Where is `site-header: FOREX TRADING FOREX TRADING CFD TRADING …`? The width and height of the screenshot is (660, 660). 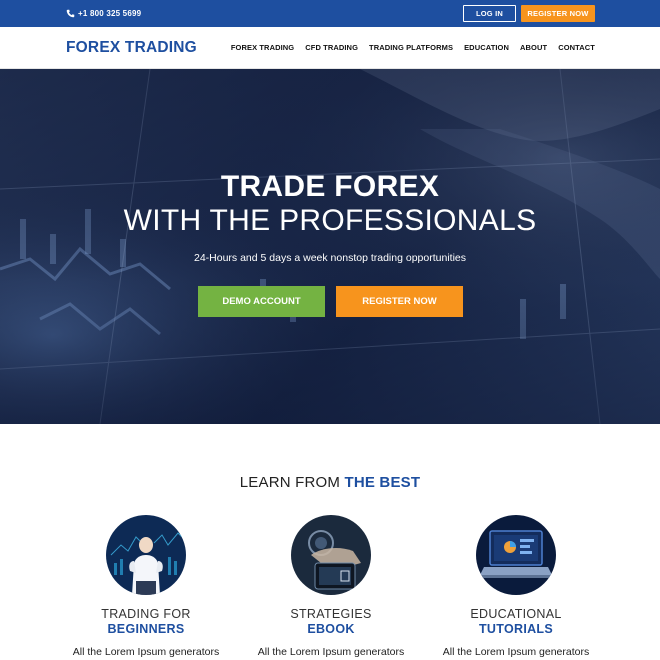
site-header: FOREX TRADING FOREX TRADING CFD TRADING … is located at coordinates (330, 48).